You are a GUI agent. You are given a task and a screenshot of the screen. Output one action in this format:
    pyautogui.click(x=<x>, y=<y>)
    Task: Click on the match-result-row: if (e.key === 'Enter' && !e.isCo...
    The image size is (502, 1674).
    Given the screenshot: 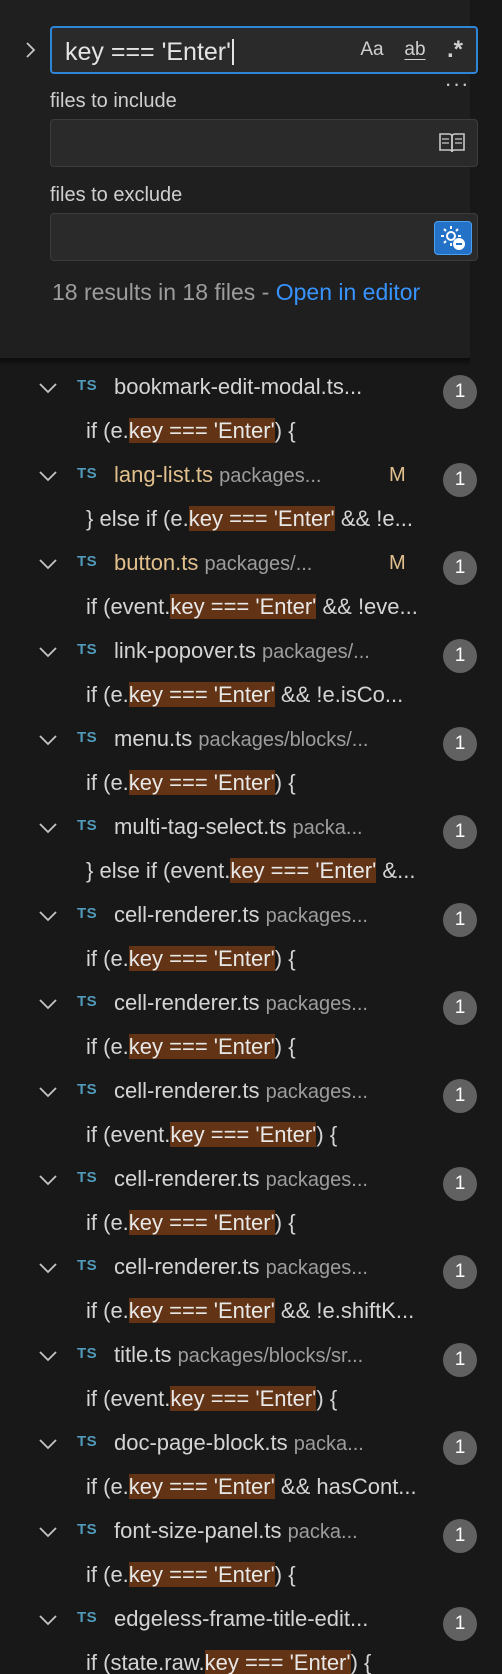 What is the action you would take?
    pyautogui.click(x=251, y=696)
    